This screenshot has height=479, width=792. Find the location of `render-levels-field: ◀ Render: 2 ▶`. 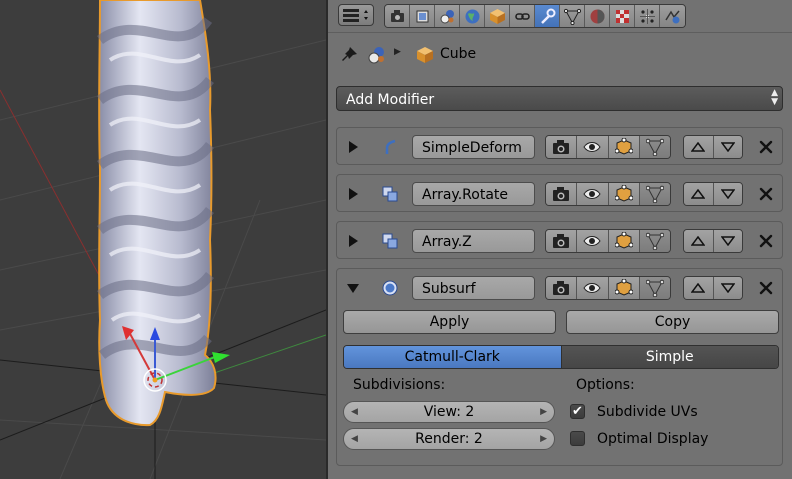

render-levels-field: ◀ Render: 2 ▶ is located at coordinates (449, 439).